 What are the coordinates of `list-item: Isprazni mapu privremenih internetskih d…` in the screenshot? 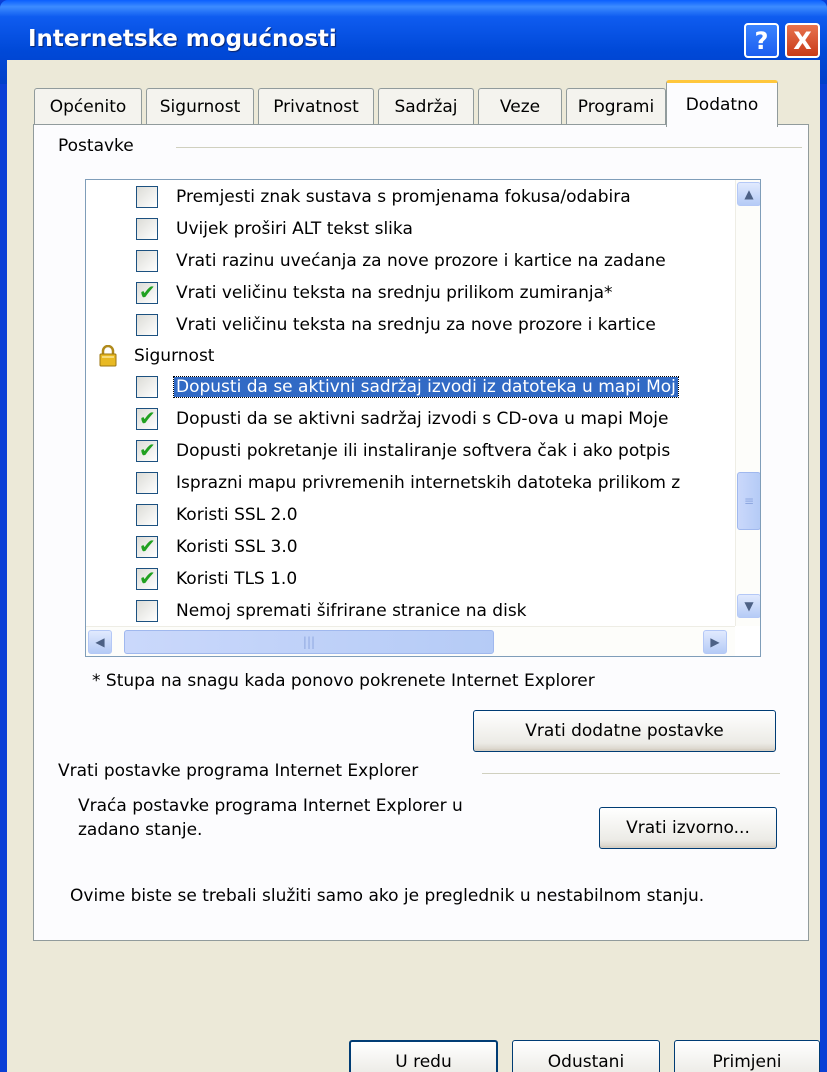 It's located at (410, 483).